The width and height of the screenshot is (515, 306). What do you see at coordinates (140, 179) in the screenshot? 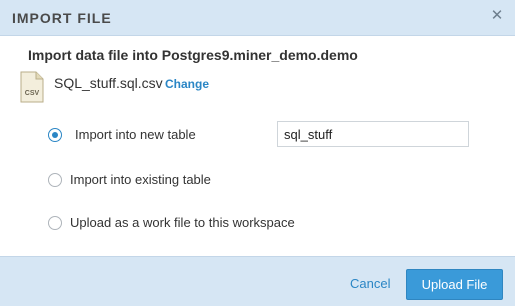
I see `option-existing-table-label: Import into existing table` at bounding box center [140, 179].